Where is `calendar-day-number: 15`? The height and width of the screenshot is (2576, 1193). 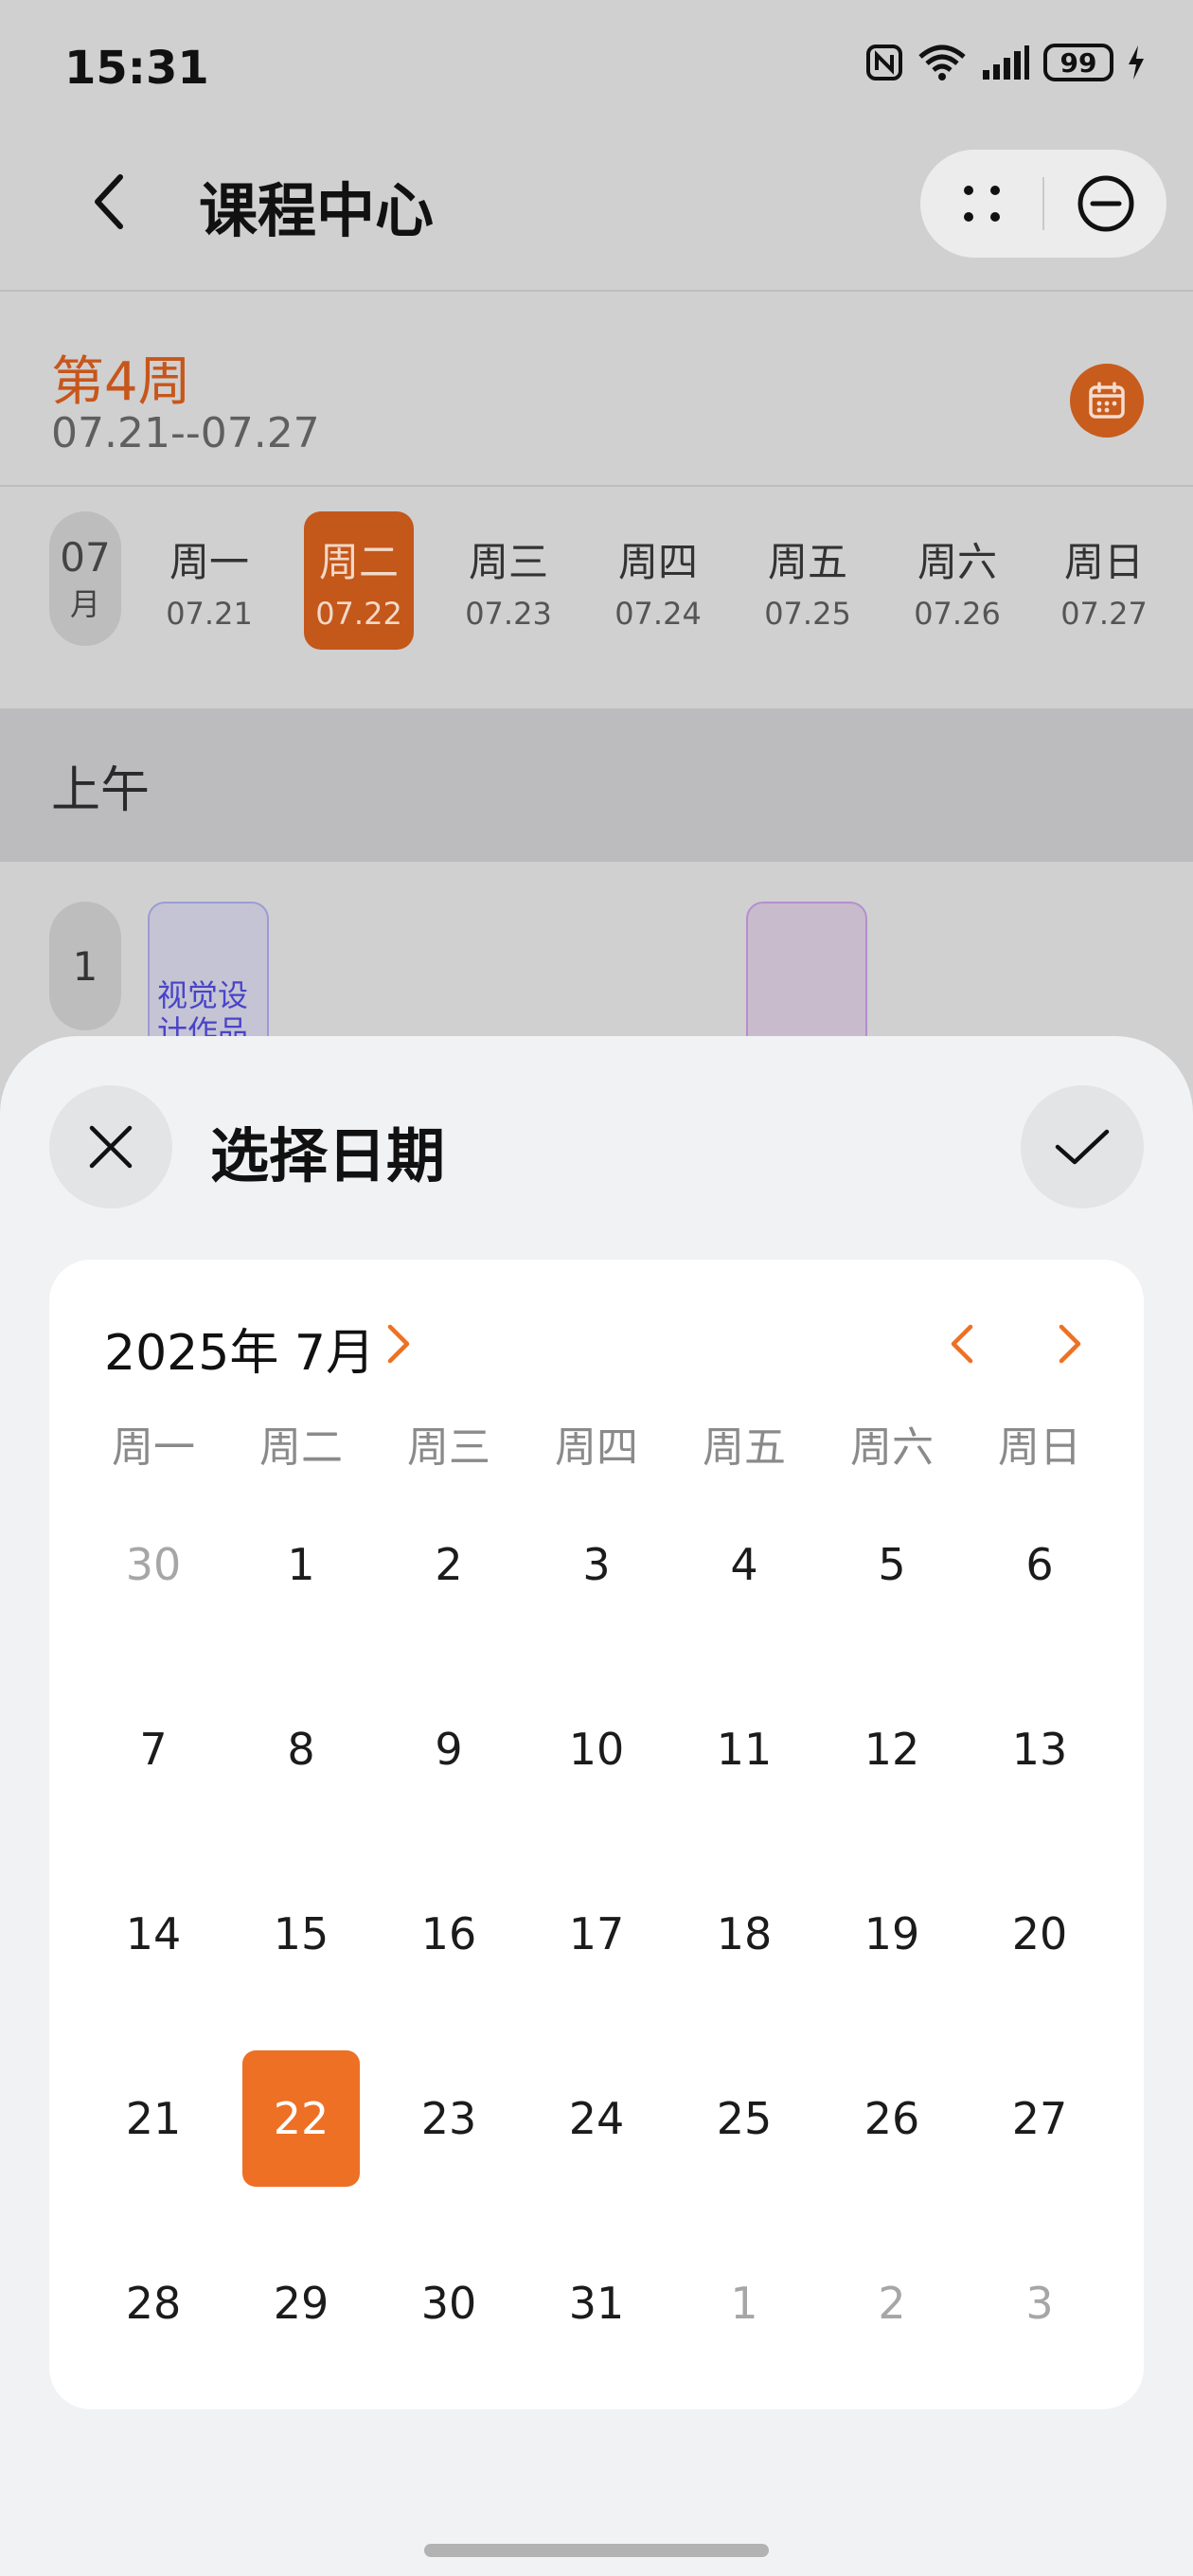 calendar-day-number: 15 is located at coordinates (301, 1933).